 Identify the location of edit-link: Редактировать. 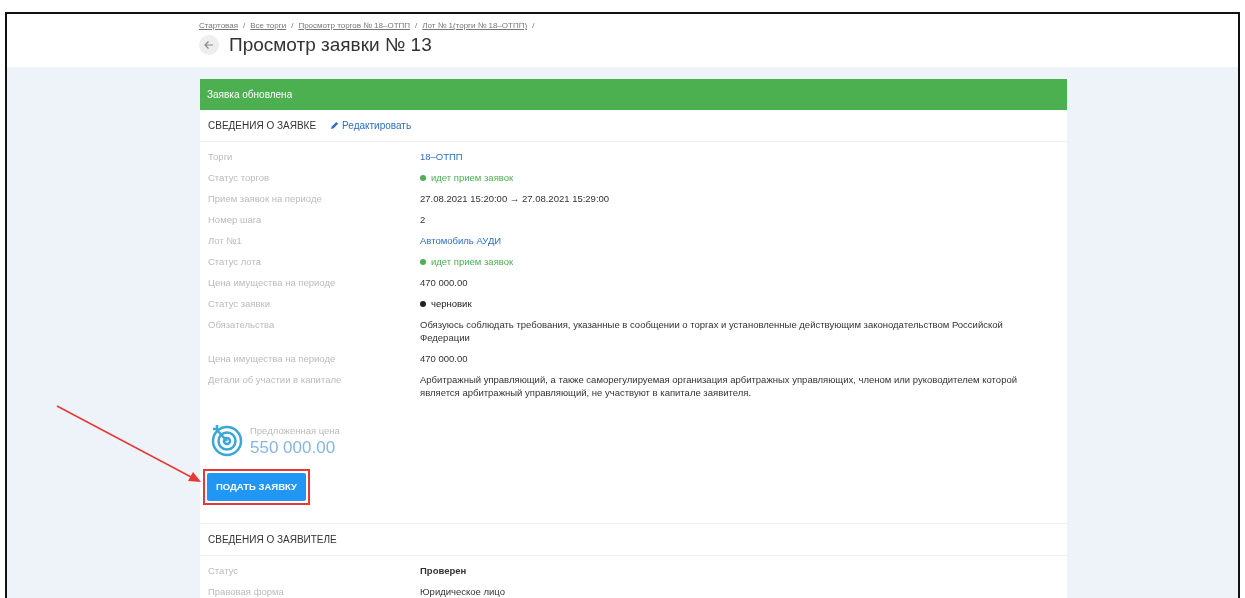
(371, 125).